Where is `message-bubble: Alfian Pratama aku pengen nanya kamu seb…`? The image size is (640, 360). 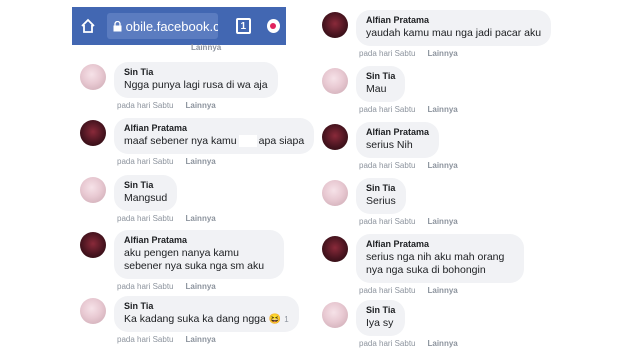
message-bubble: Alfian Pratama aku pengen nanya kamu seb… is located at coordinates (199, 254).